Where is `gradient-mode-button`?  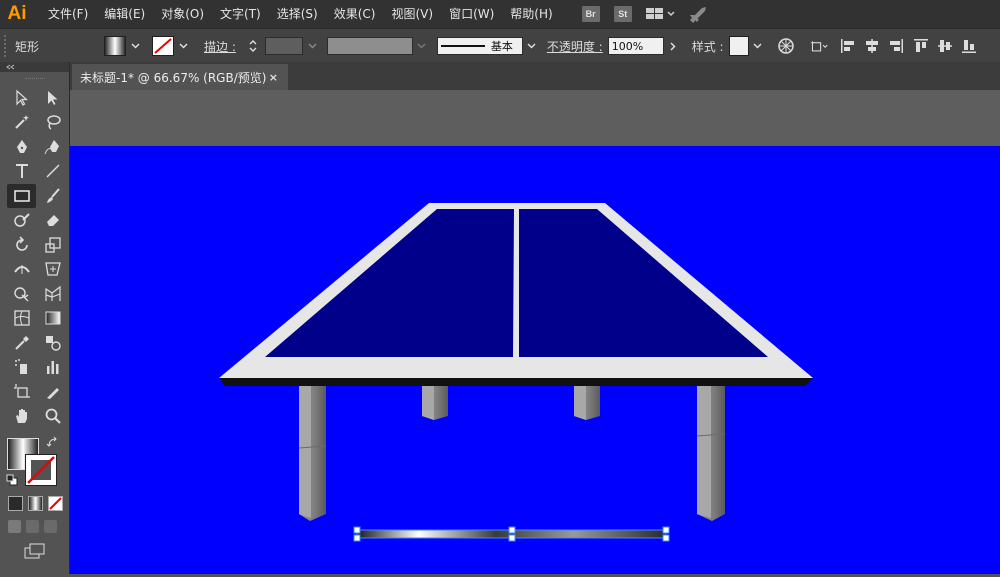
gradient-mode-button is located at coordinates (35, 503).